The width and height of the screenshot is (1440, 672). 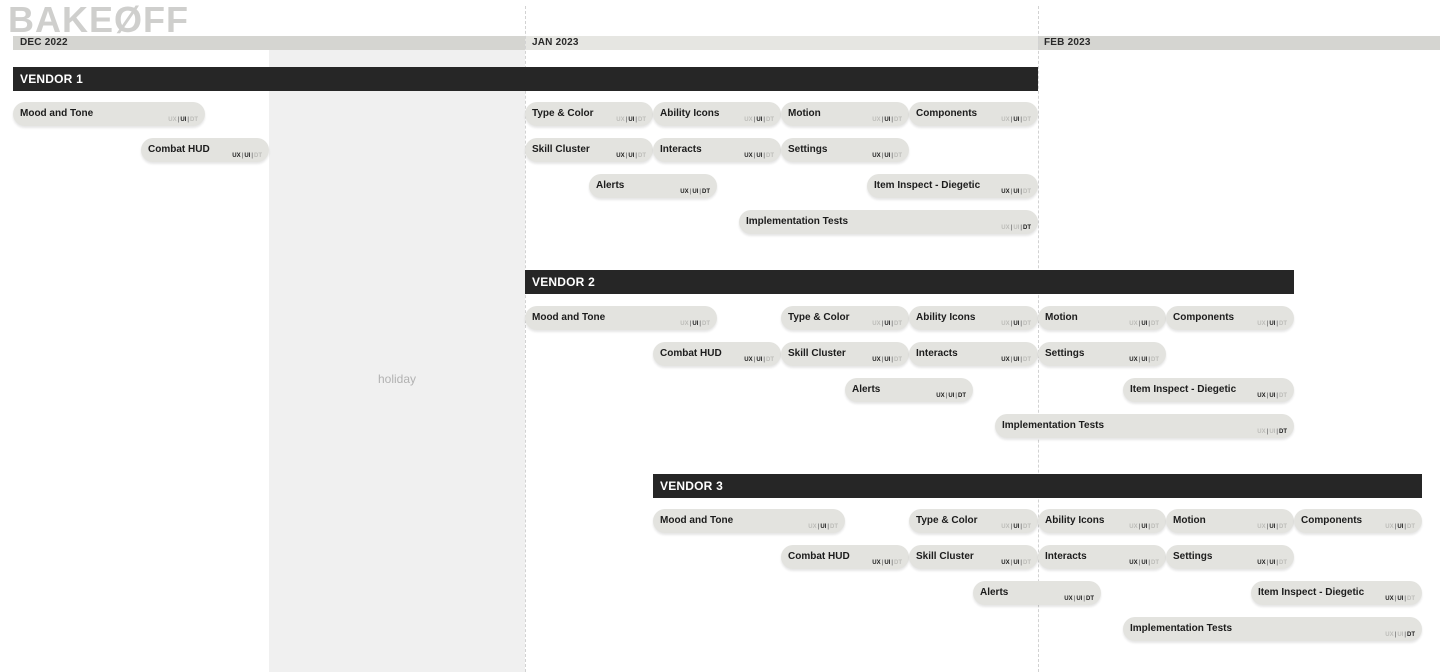 What do you see at coordinates (797, 221) in the screenshot?
I see `task-label: Implementation Tests` at bounding box center [797, 221].